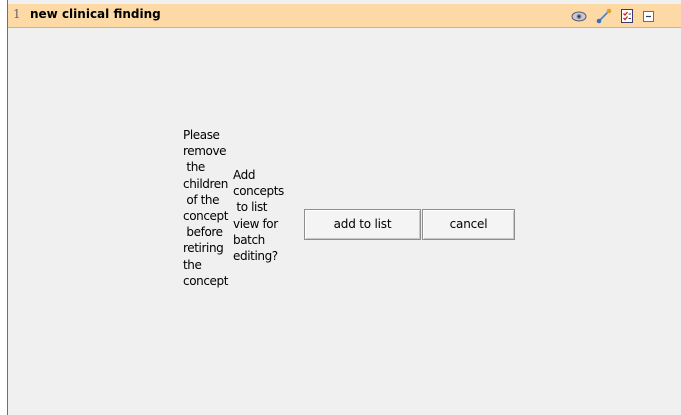 The width and height of the screenshot is (681, 415). What do you see at coordinates (579, 16) in the screenshot?
I see `eye-icon` at bounding box center [579, 16].